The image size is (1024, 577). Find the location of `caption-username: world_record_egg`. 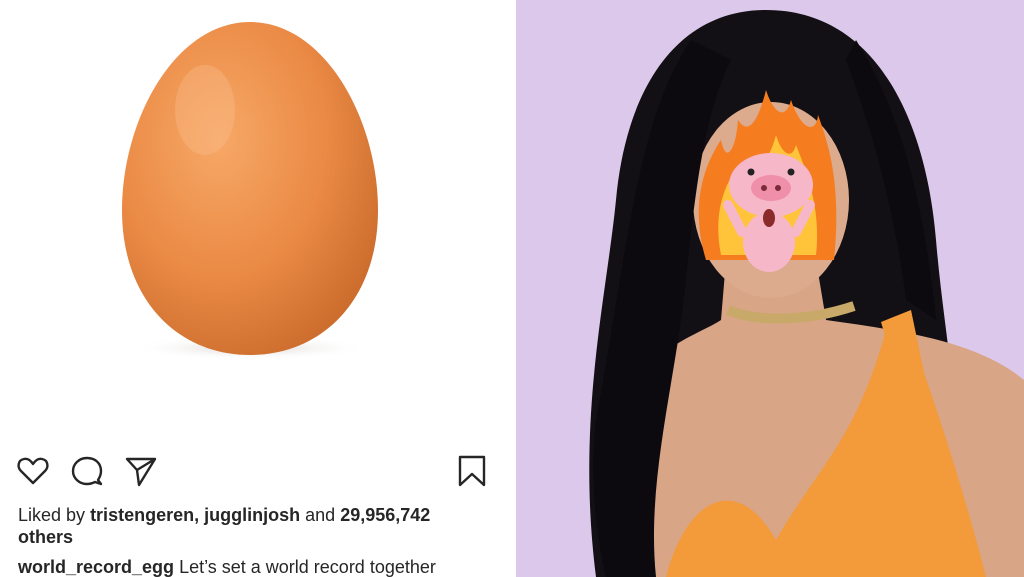

caption-username: world_record_egg is located at coordinates (96, 567).